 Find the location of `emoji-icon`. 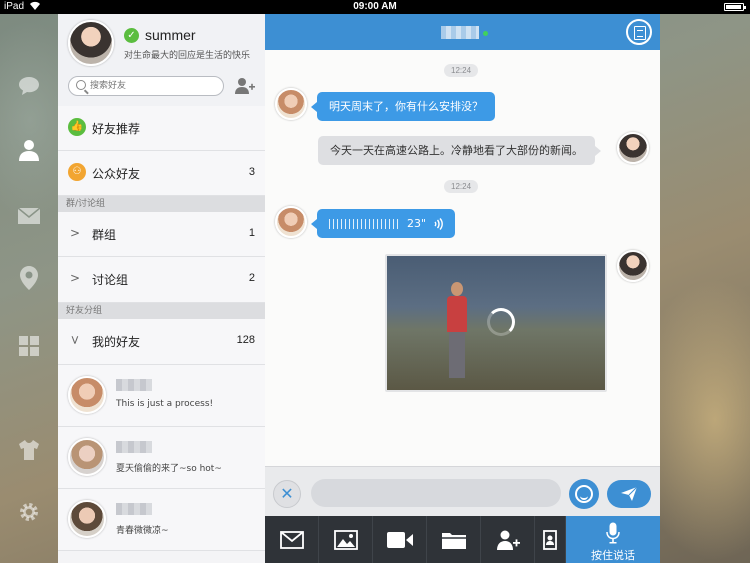

emoji-icon is located at coordinates (584, 494).